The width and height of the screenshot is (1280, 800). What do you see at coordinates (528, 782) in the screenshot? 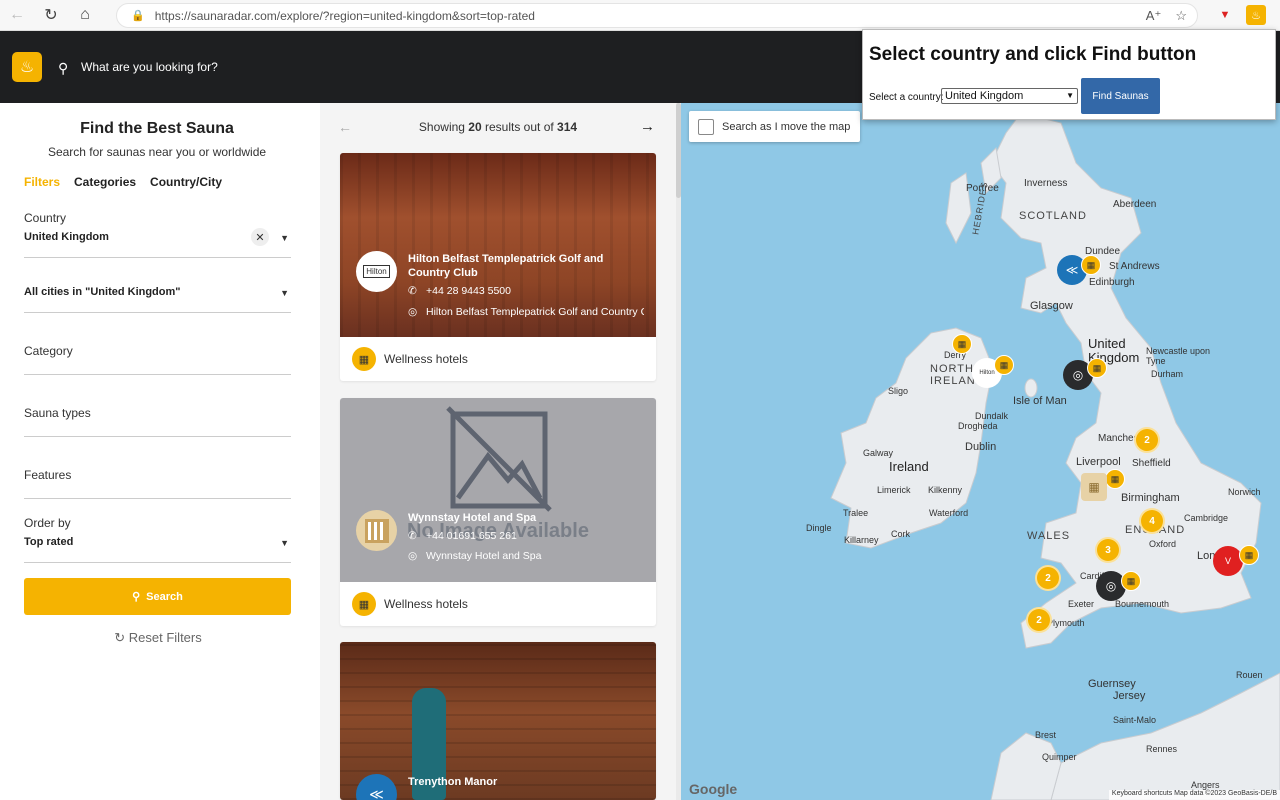
I see `card-title: Trenython Manor` at bounding box center [528, 782].